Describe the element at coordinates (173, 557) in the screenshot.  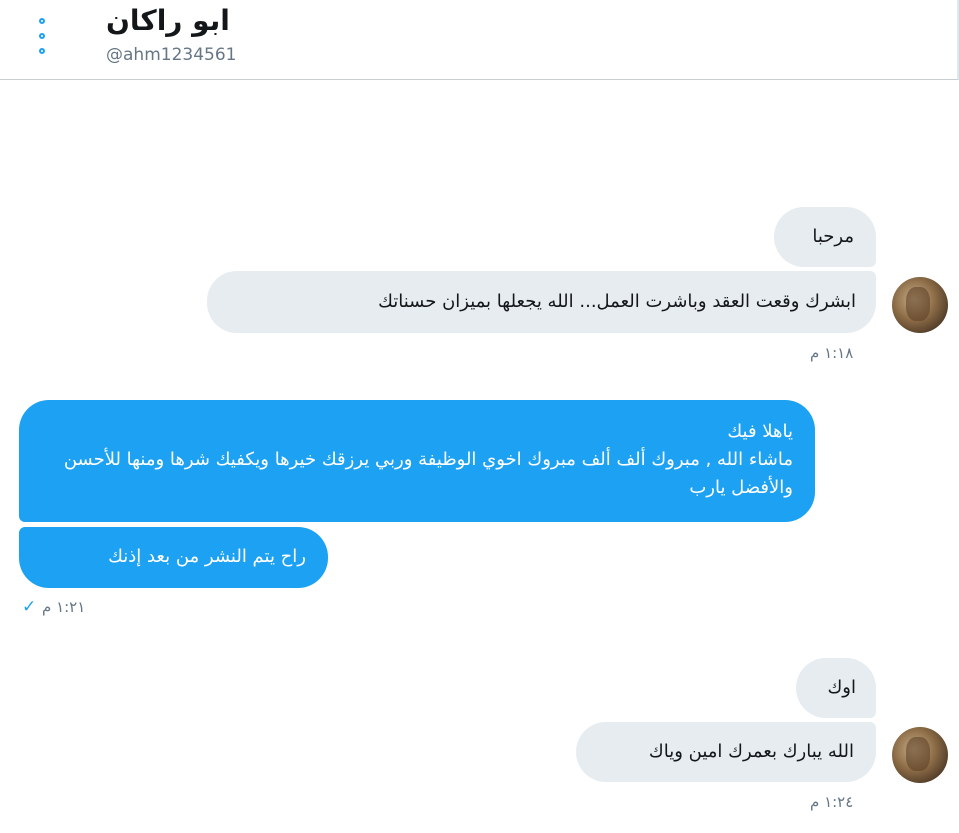
I see `message-bubble-sent: راح يتم النشر من بعد إذنك` at that location.